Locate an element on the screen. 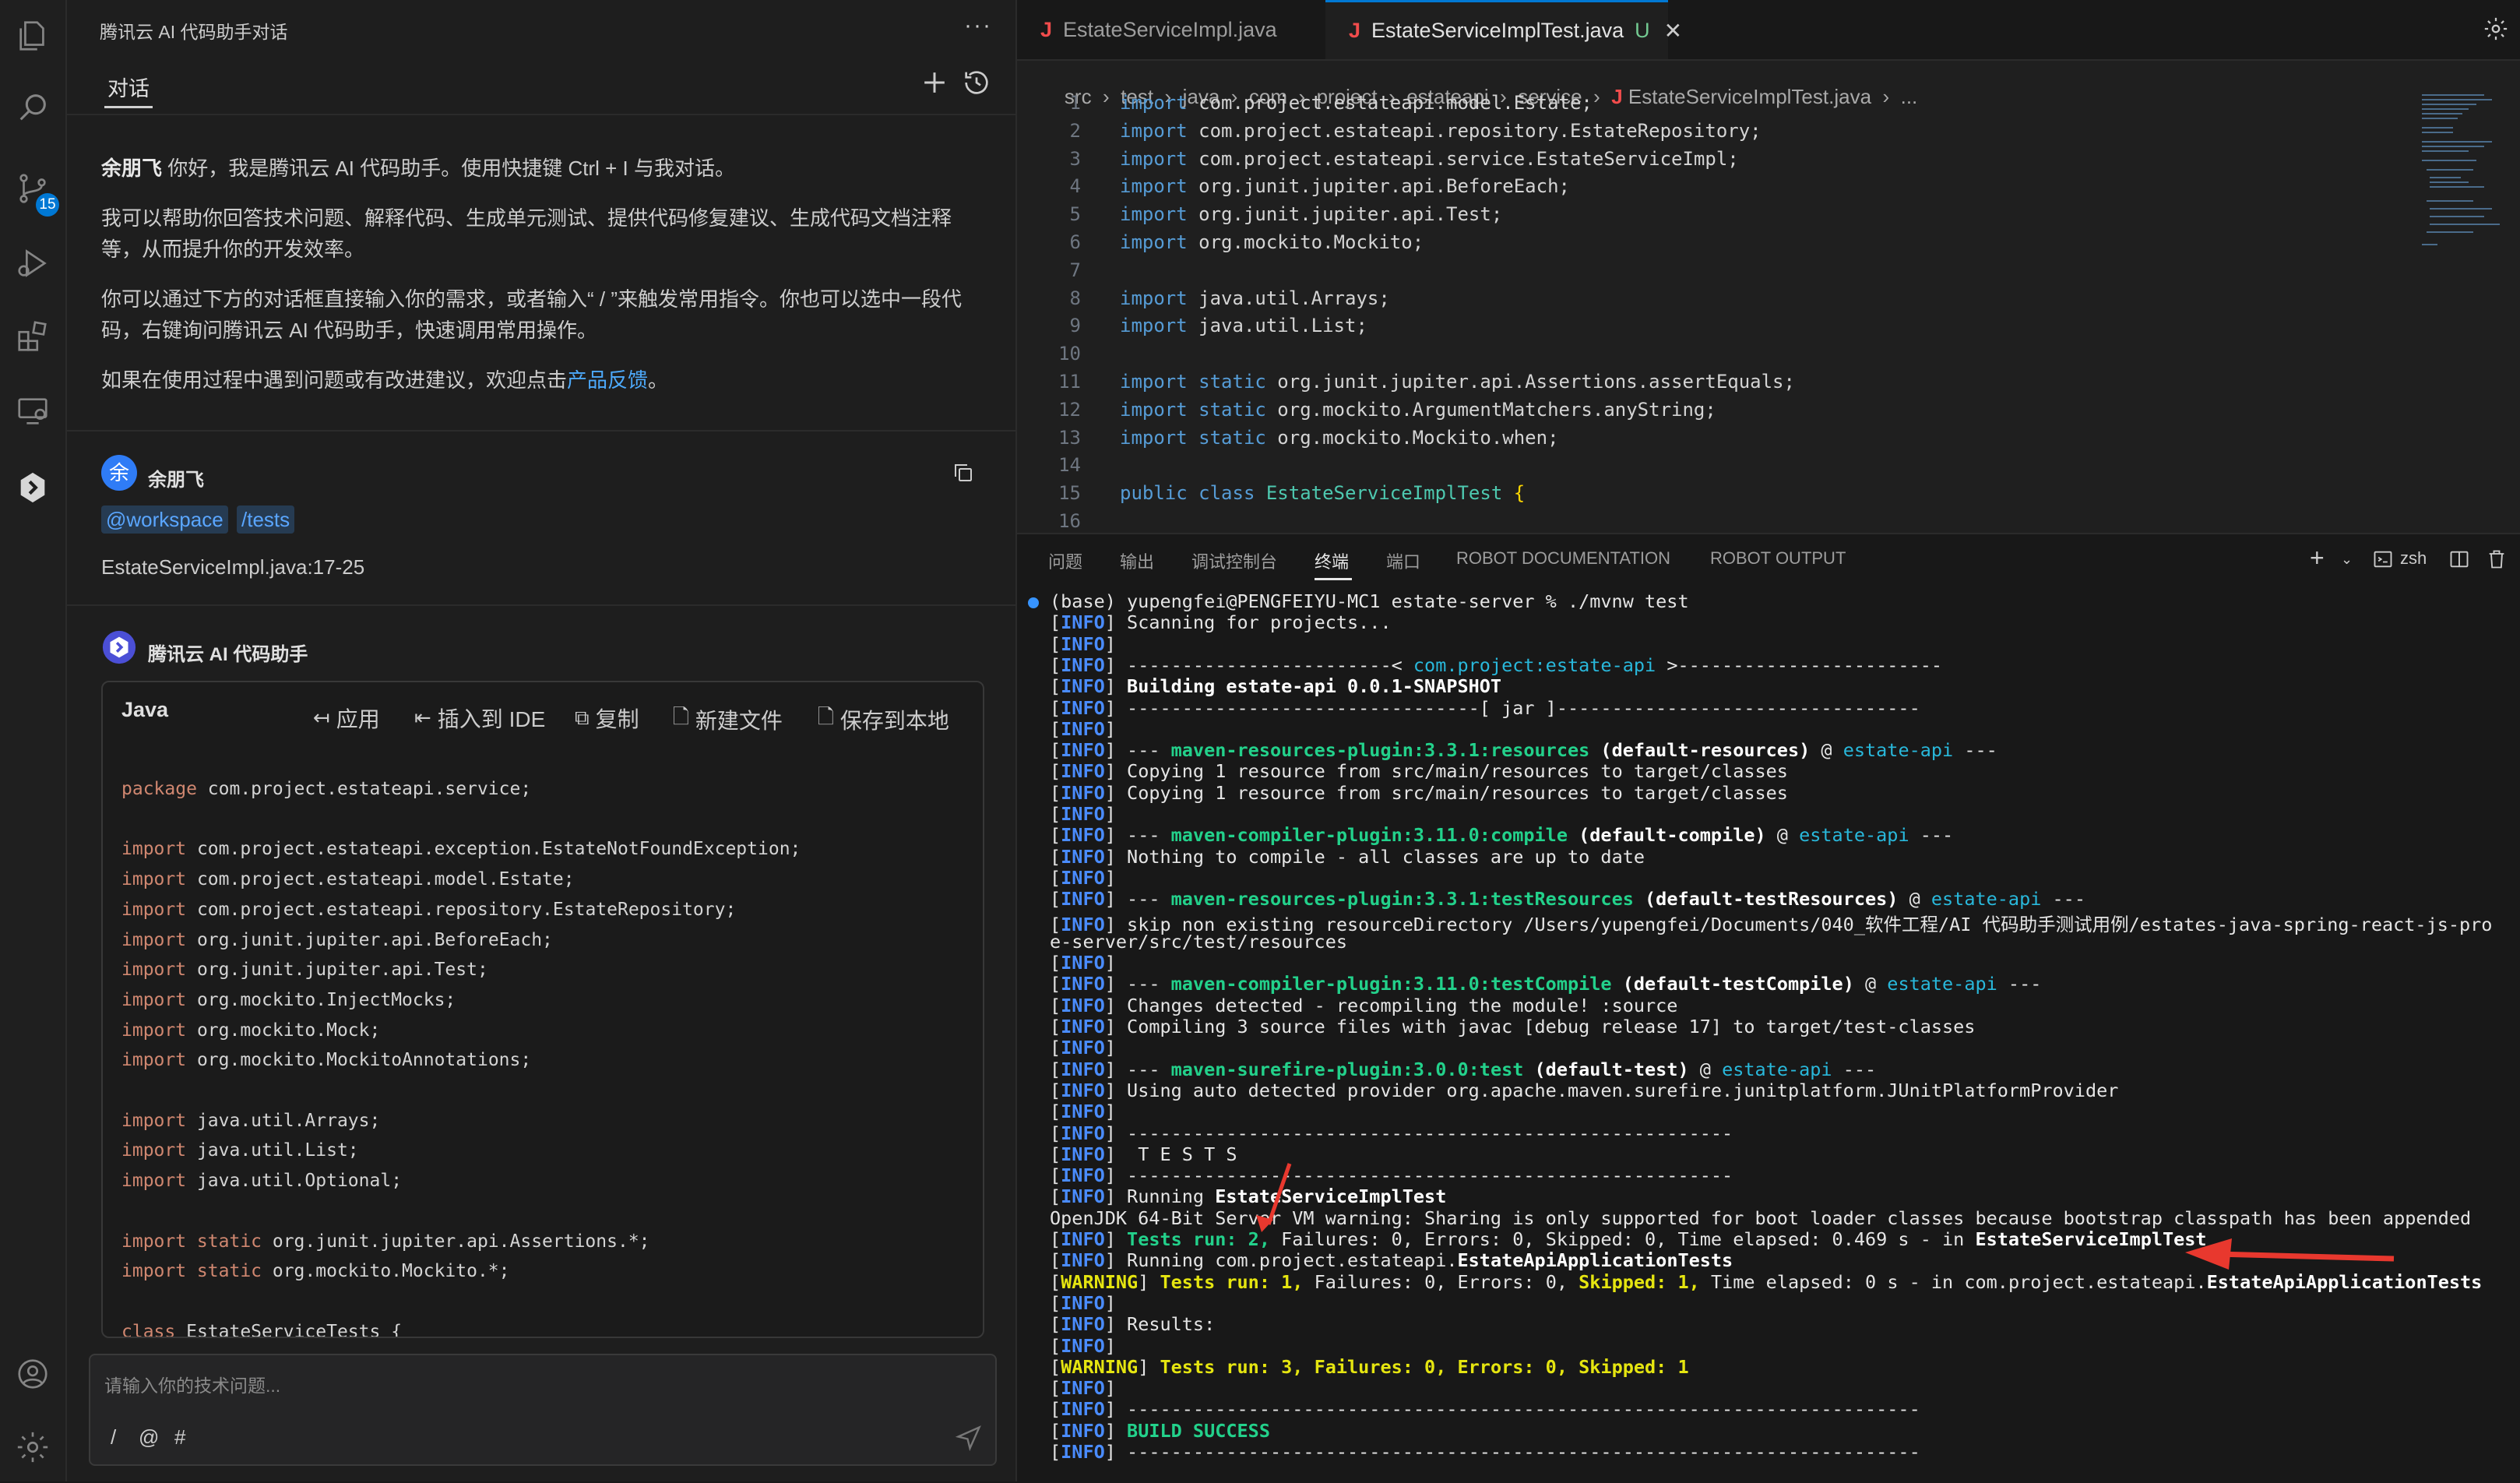 The image size is (2520, 1483). code-line: import org.mockito.MockitoAnnotations; is located at coordinates (326, 1060).